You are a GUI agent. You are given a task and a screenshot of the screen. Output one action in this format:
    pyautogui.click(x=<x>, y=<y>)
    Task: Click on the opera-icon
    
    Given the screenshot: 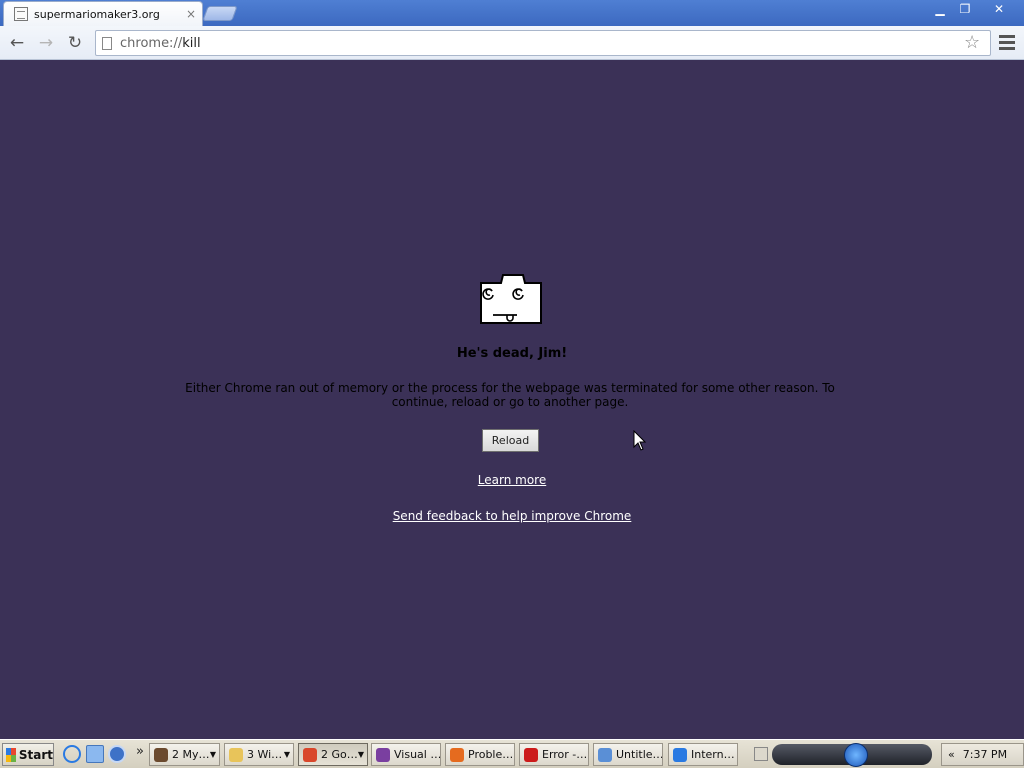 What is the action you would take?
    pyautogui.click(x=531, y=754)
    